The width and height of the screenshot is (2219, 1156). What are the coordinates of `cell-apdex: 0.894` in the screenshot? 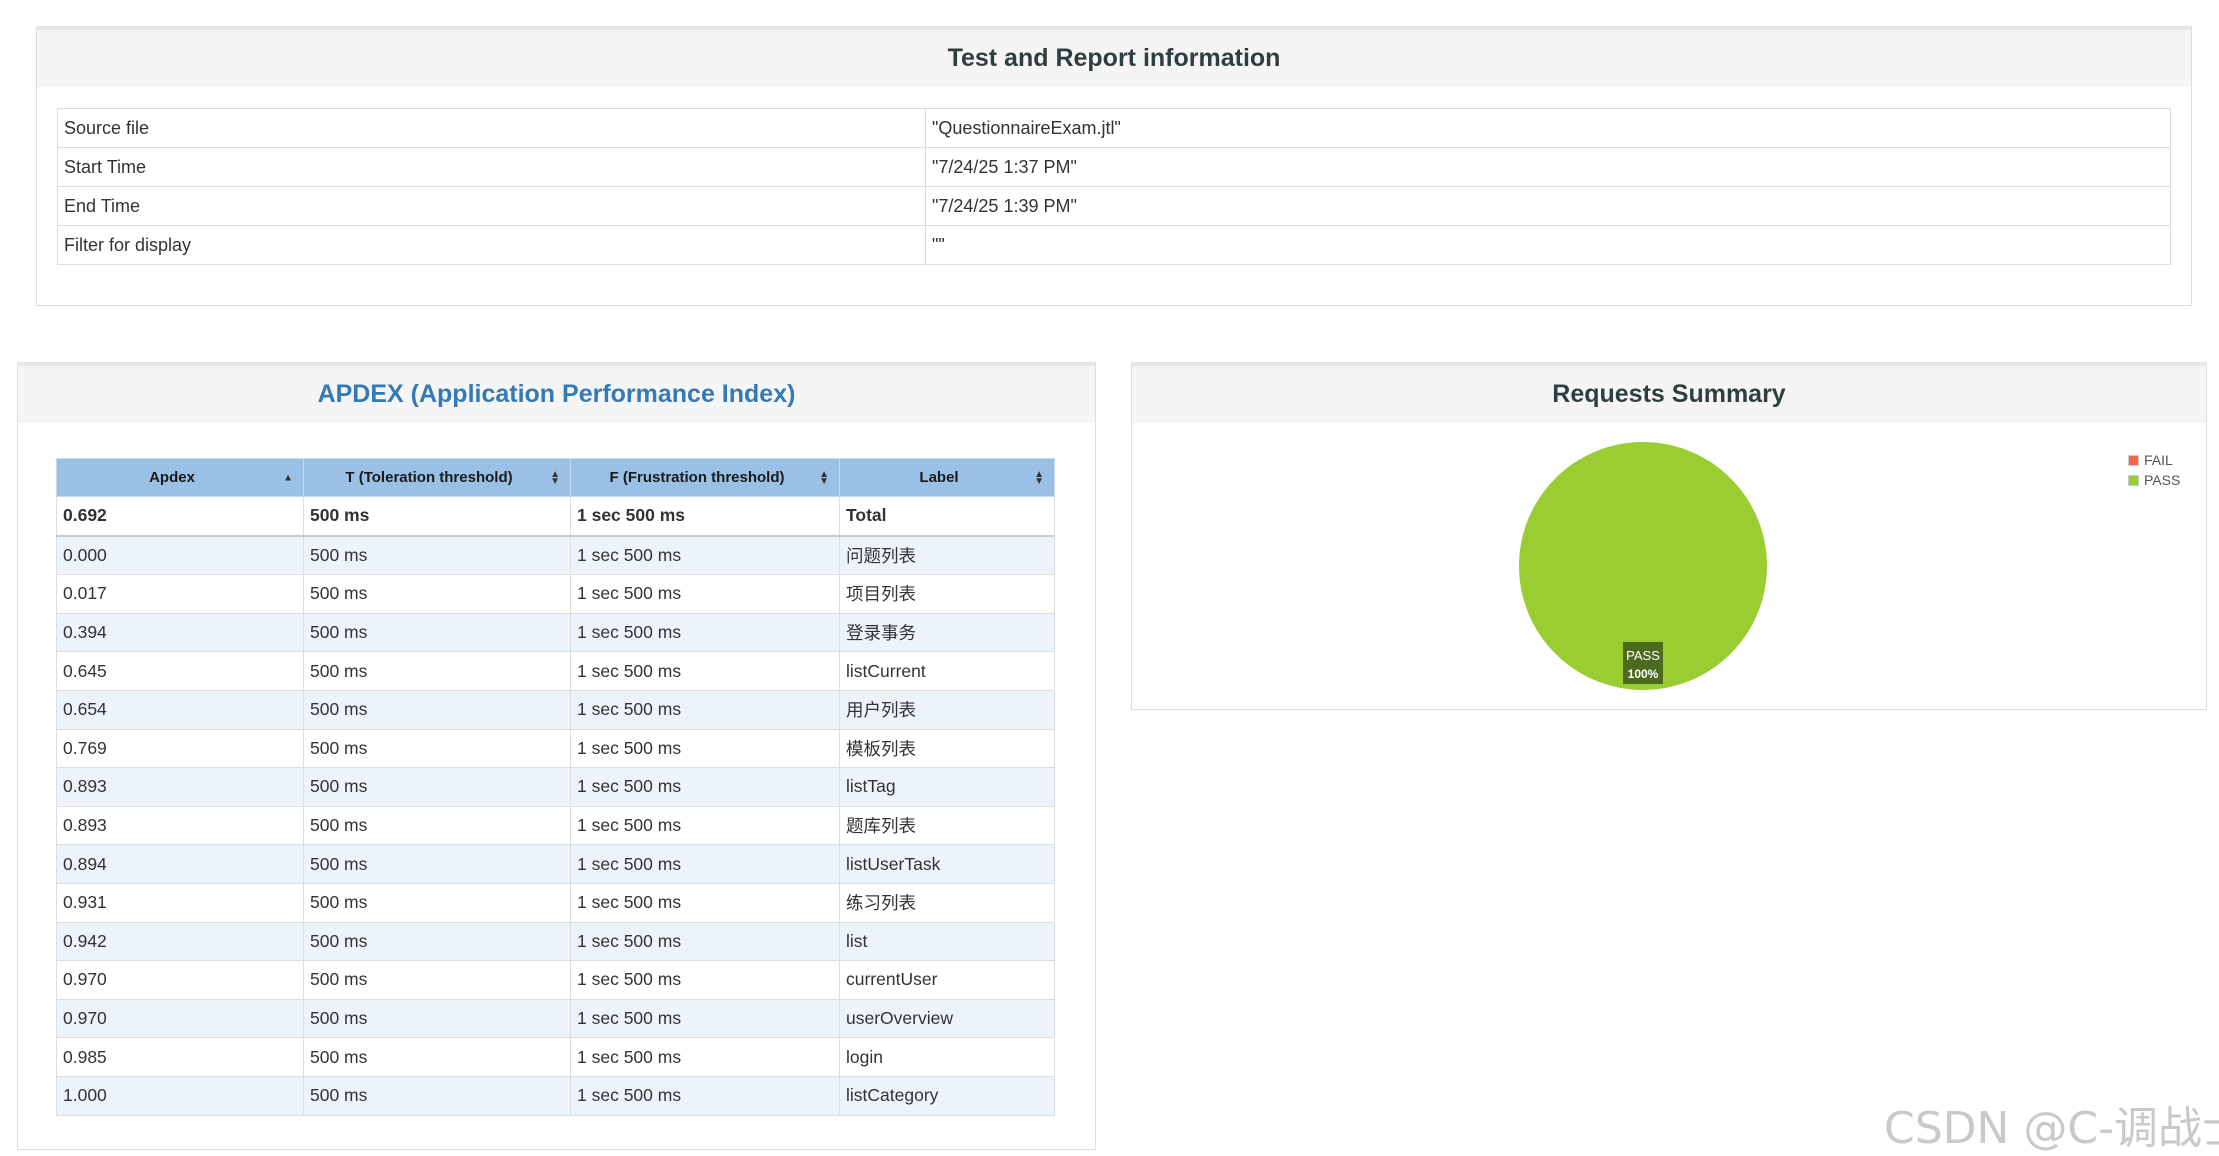 It's located at (180, 864).